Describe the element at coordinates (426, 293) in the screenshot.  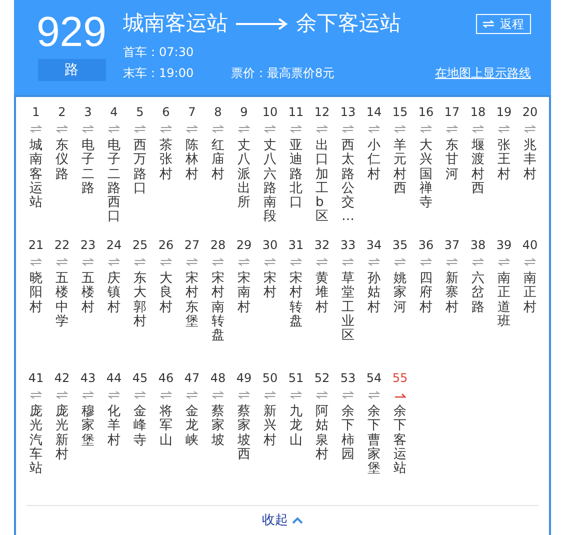
I see `stop-name: 四府村` at that location.